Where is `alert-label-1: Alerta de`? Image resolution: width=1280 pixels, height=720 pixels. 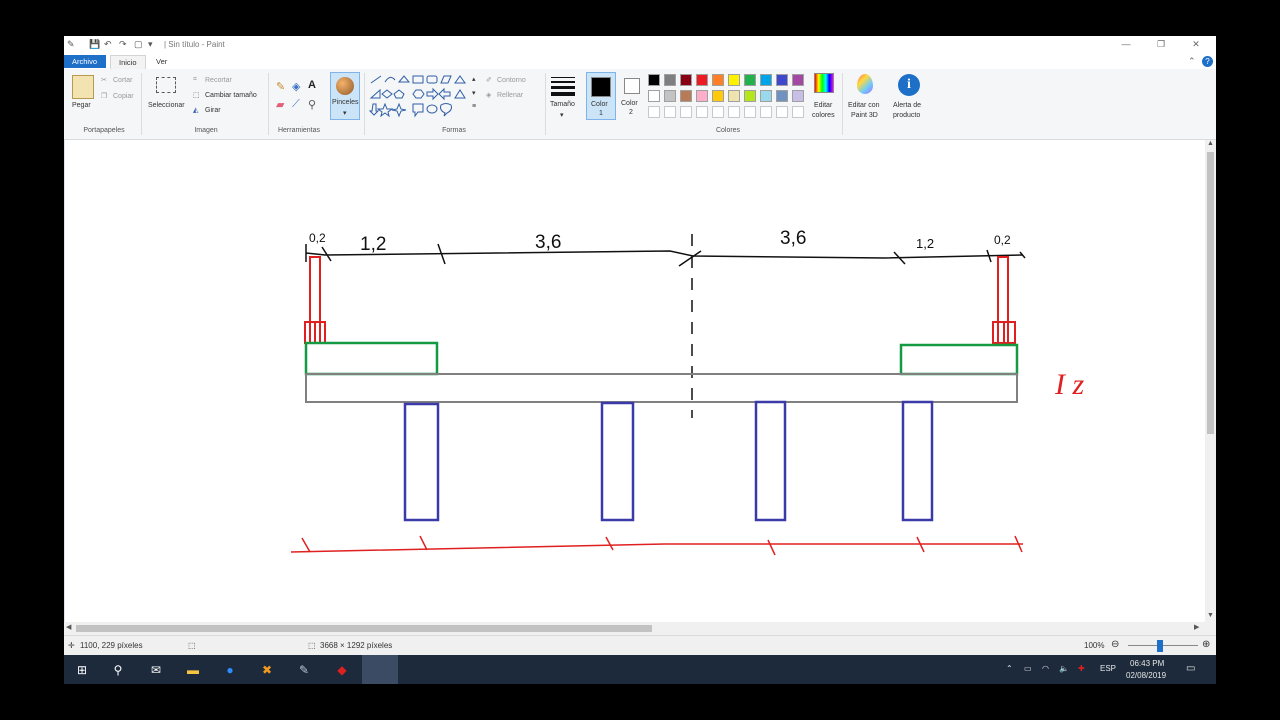 alert-label-1: Alerta de is located at coordinates (907, 105).